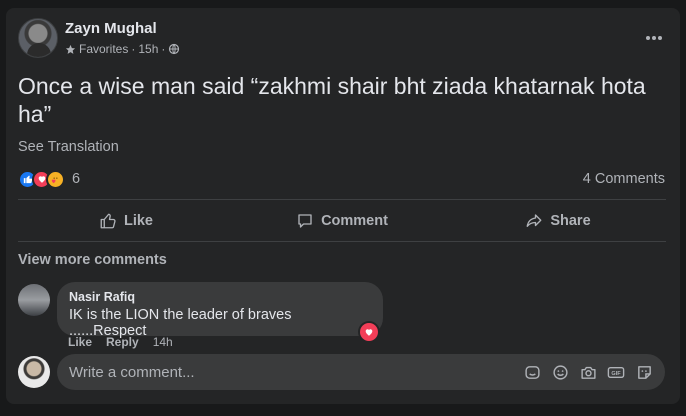 The width and height of the screenshot is (686, 416). What do you see at coordinates (68, 147) in the screenshot?
I see `see-translation-link: See Translation` at bounding box center [68, 147].